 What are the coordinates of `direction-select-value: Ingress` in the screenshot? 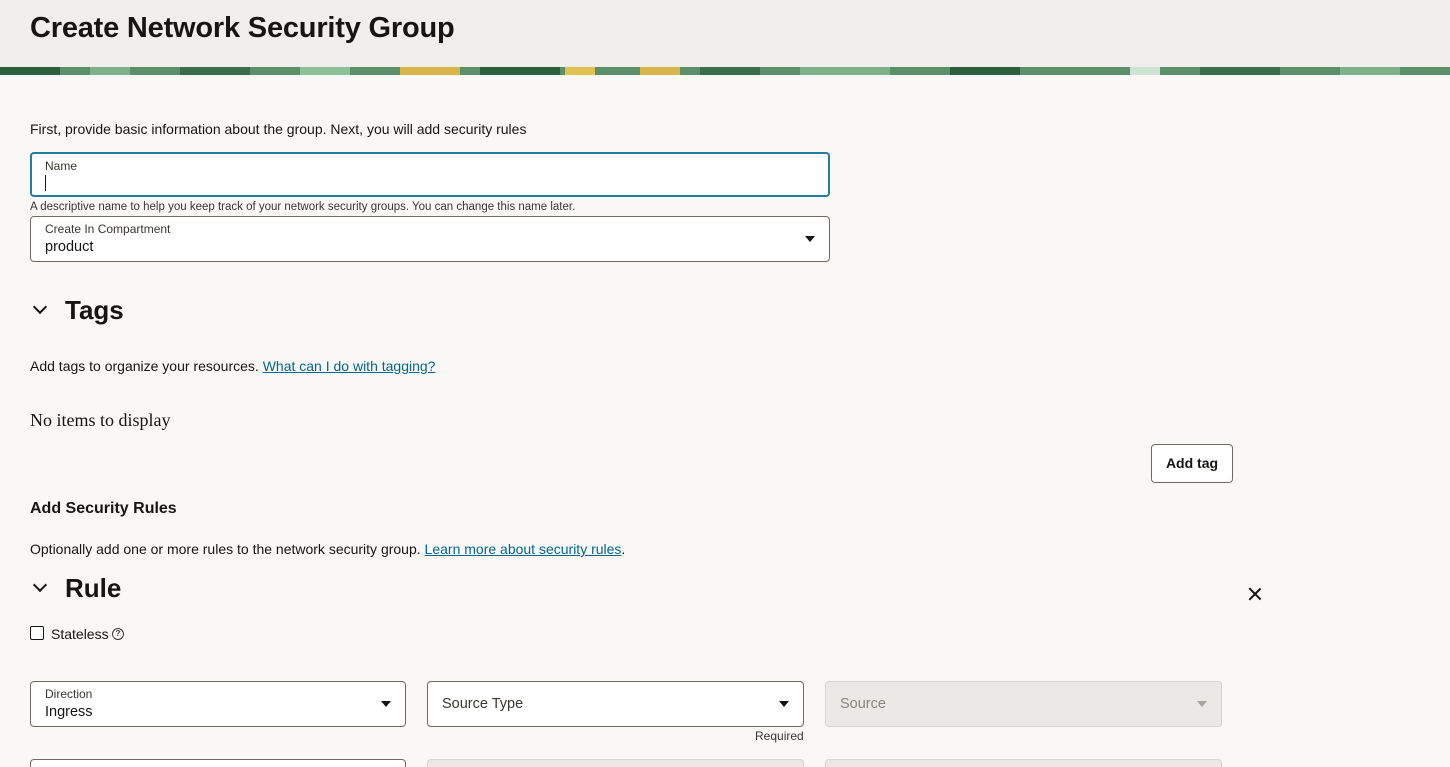 It's located at (69, 712).